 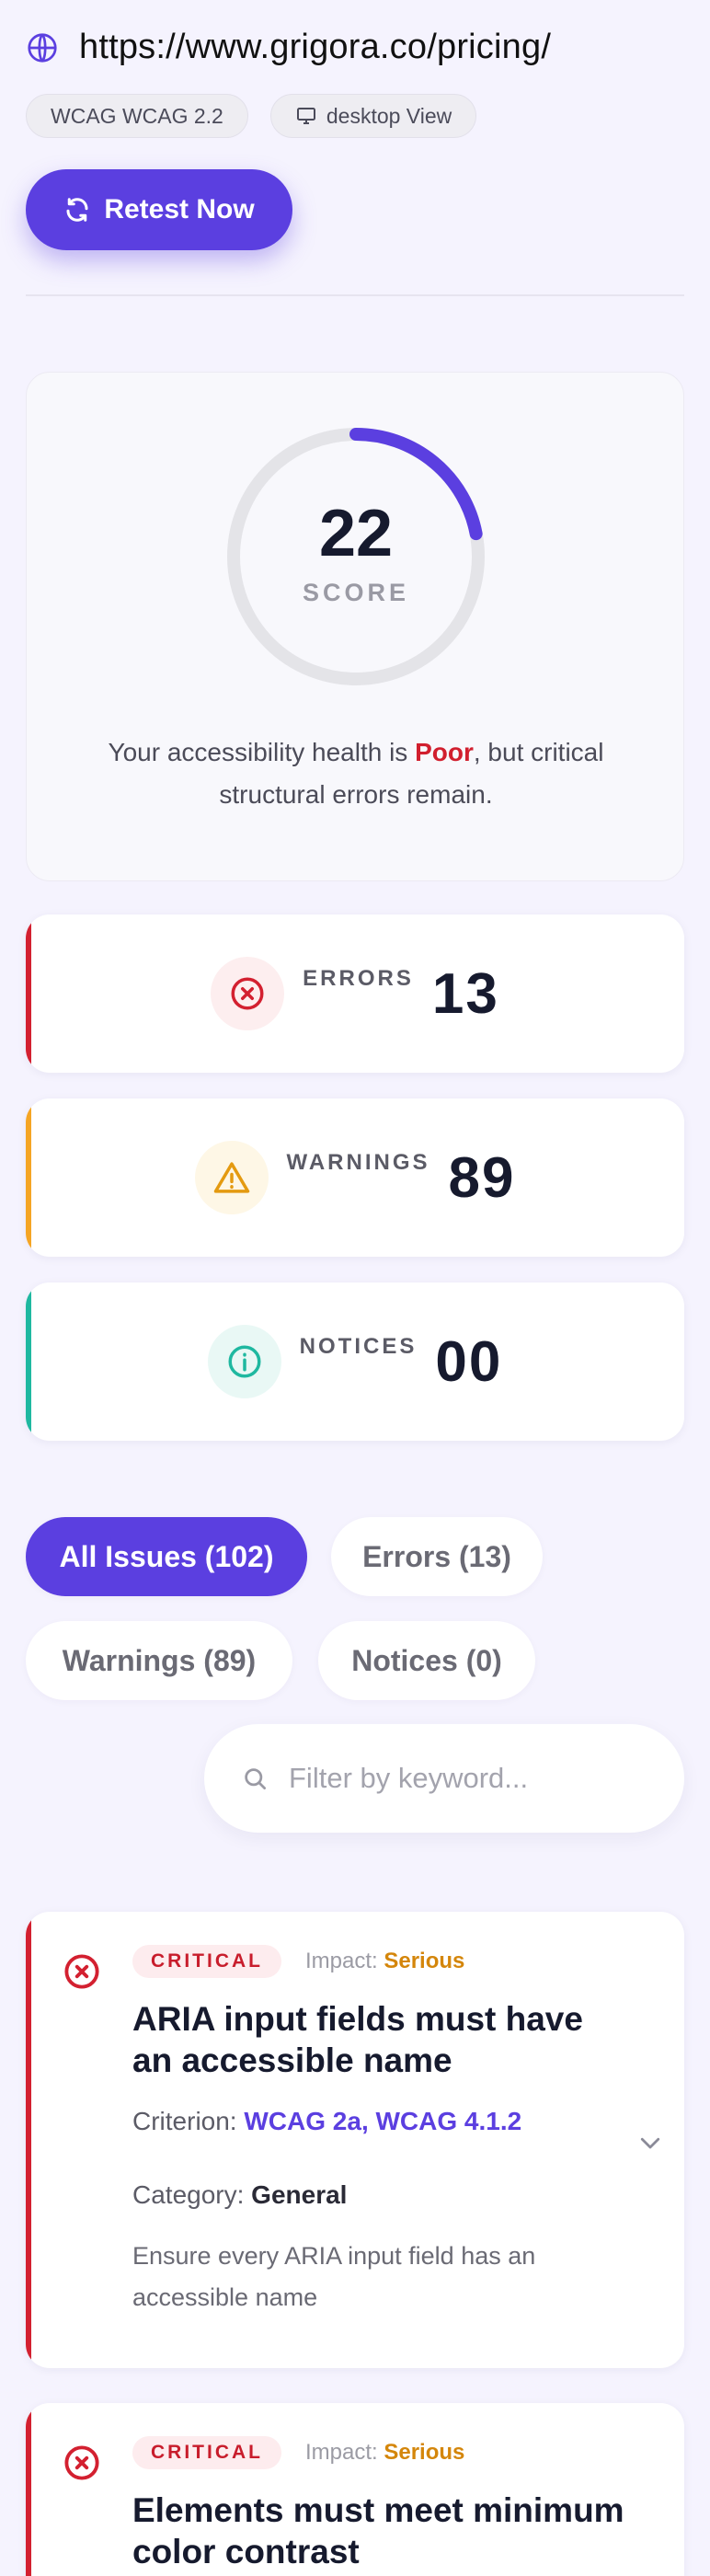 What do you see at coordinates (427, 1660) in the screenshot?
I see `filter-notices: Notices (0)` at bounding box center [427, 1660].